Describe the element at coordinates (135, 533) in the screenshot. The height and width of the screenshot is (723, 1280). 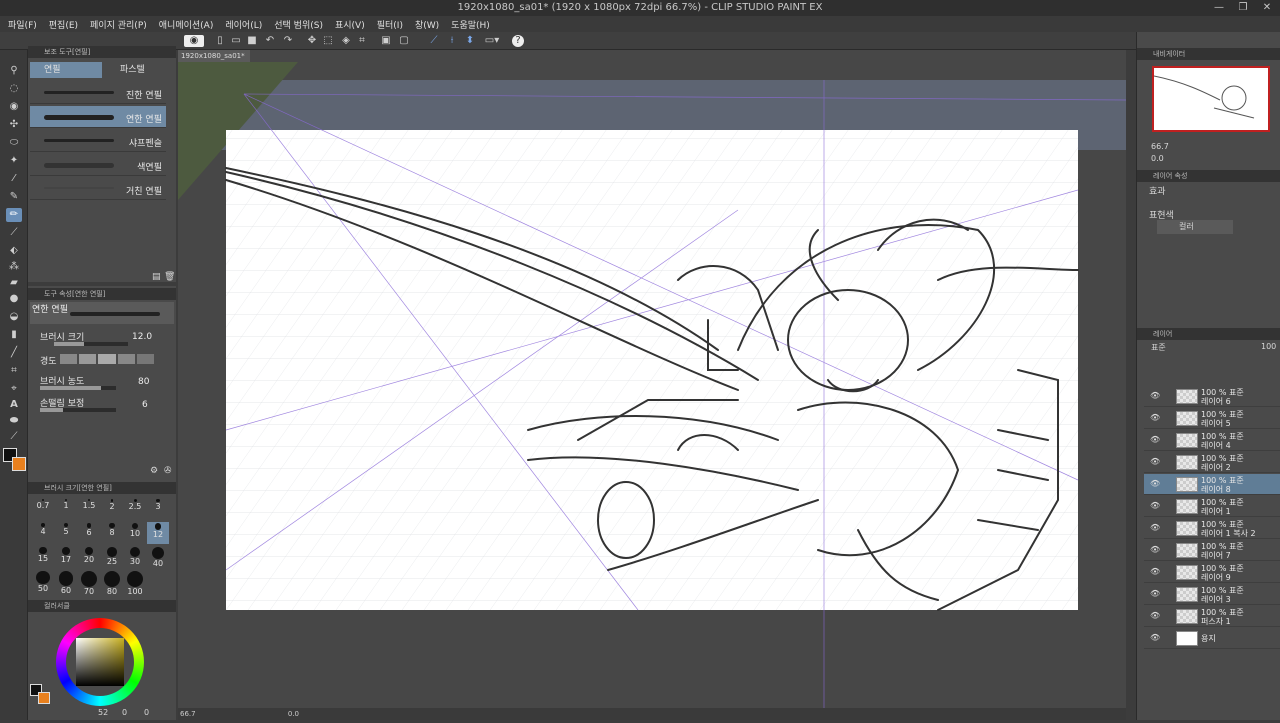
I see `brush-size-option: 10` at that location.